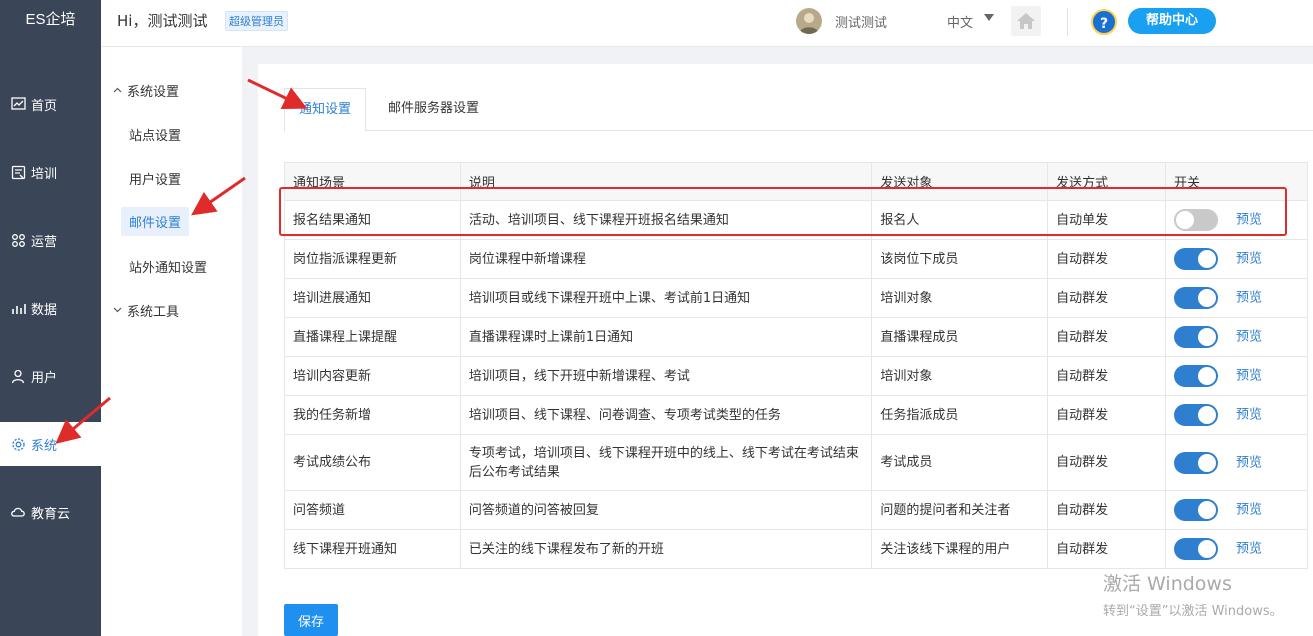 The width and height of the screenshot is (1313, 636). What do you see at coordinates (861, 21) in the screenshot?
I see `user-name: 测试测试` at bounding box center [861, 21].